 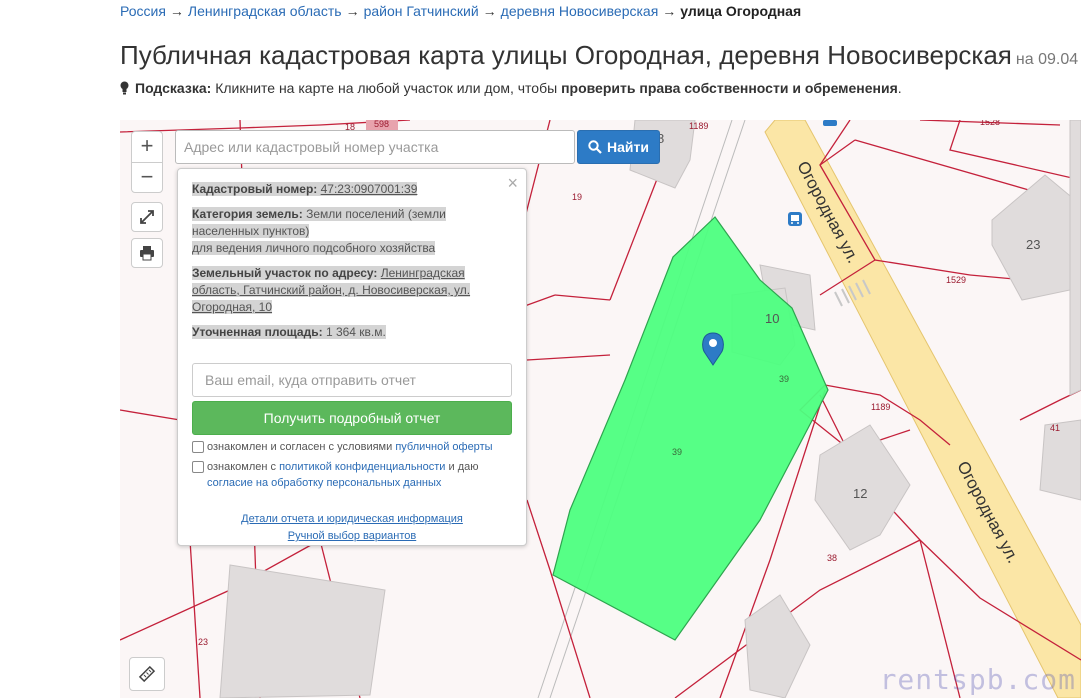 I want to click on breadcrumb-village: деревня Новосиверская, so click(x=580, y=11).